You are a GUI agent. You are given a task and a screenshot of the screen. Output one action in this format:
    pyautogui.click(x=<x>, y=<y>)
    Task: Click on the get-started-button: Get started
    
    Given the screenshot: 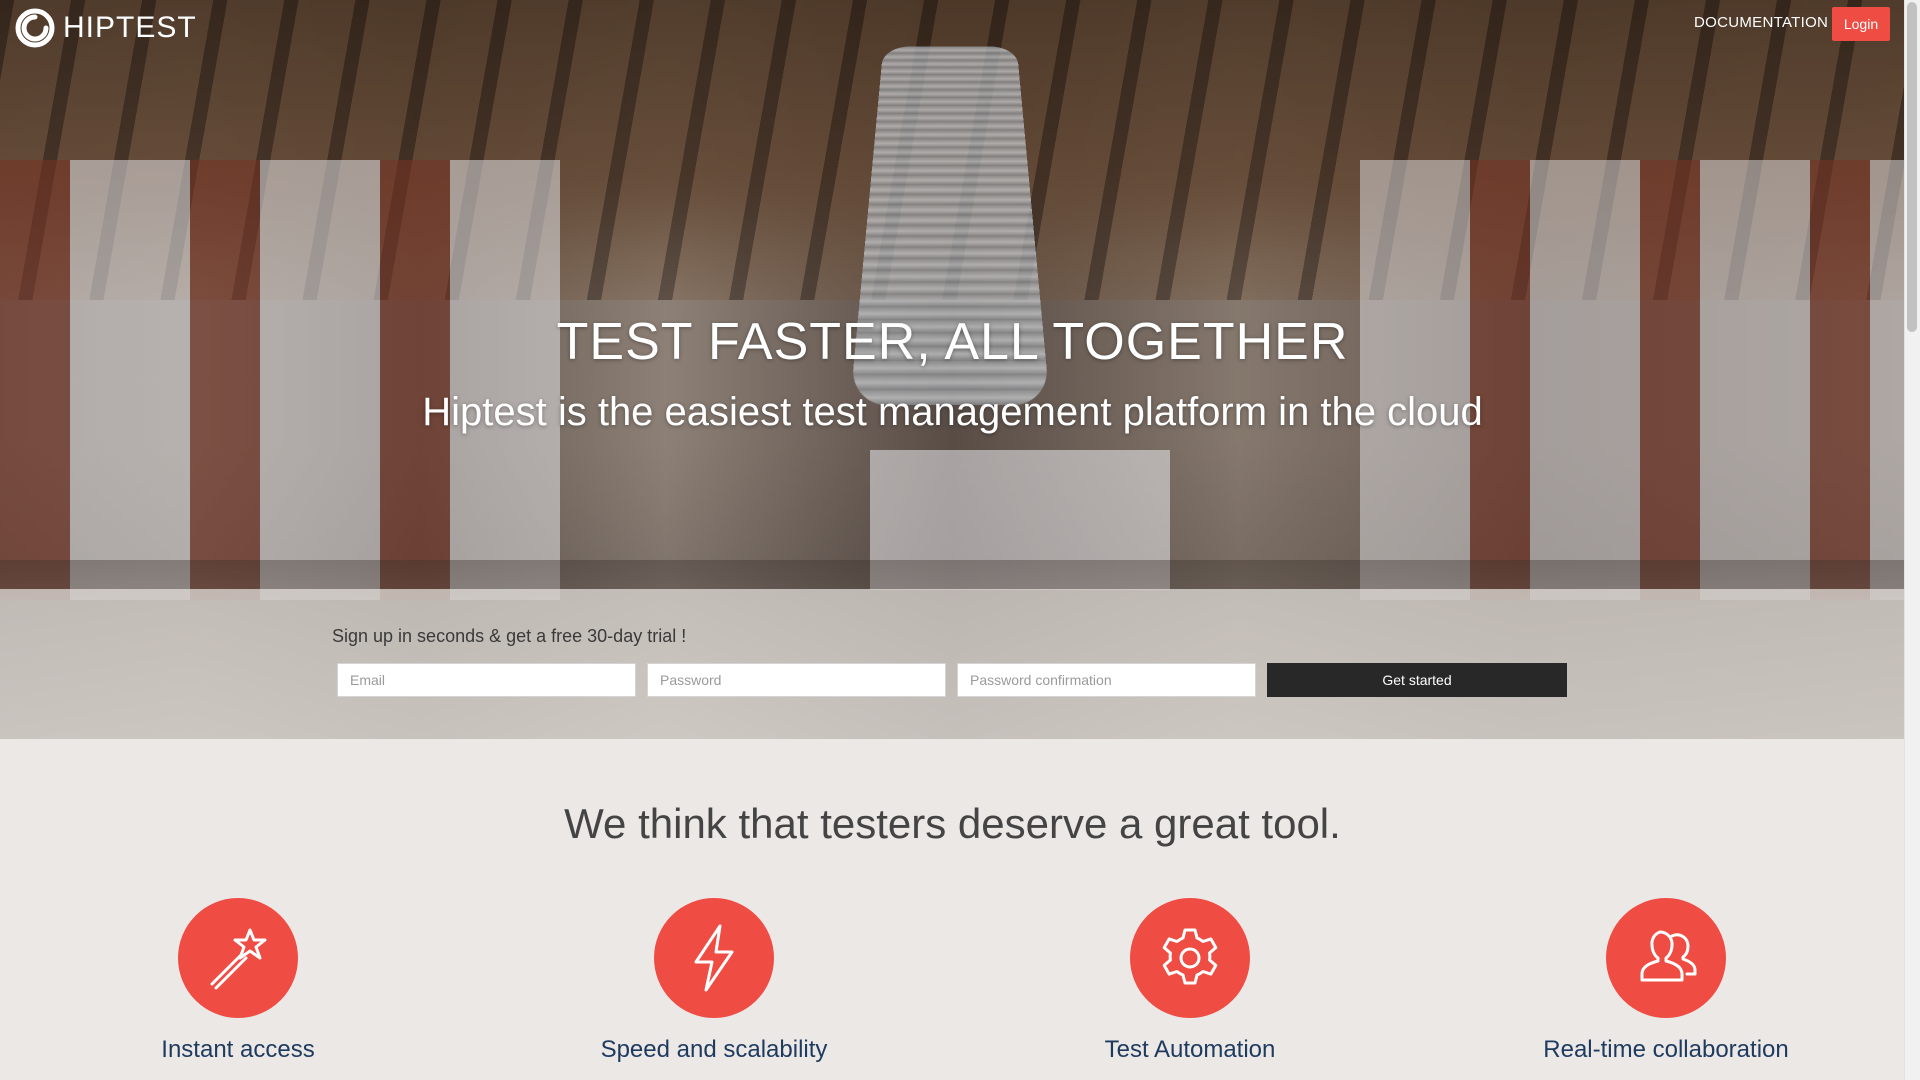 What is the action you would take?
    pyautogui.click(x=1417, y=680)
    